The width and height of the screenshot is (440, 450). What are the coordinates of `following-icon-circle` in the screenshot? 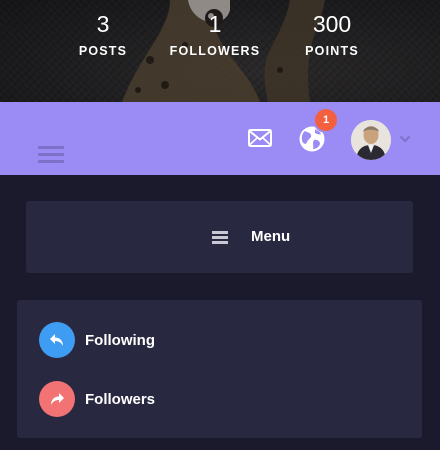 It's located at (57, 340).